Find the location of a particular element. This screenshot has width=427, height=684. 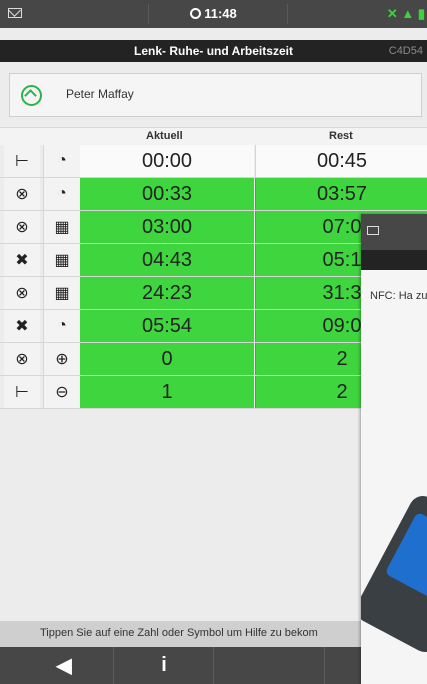

device-illustration is located at coordinates (394, 574).